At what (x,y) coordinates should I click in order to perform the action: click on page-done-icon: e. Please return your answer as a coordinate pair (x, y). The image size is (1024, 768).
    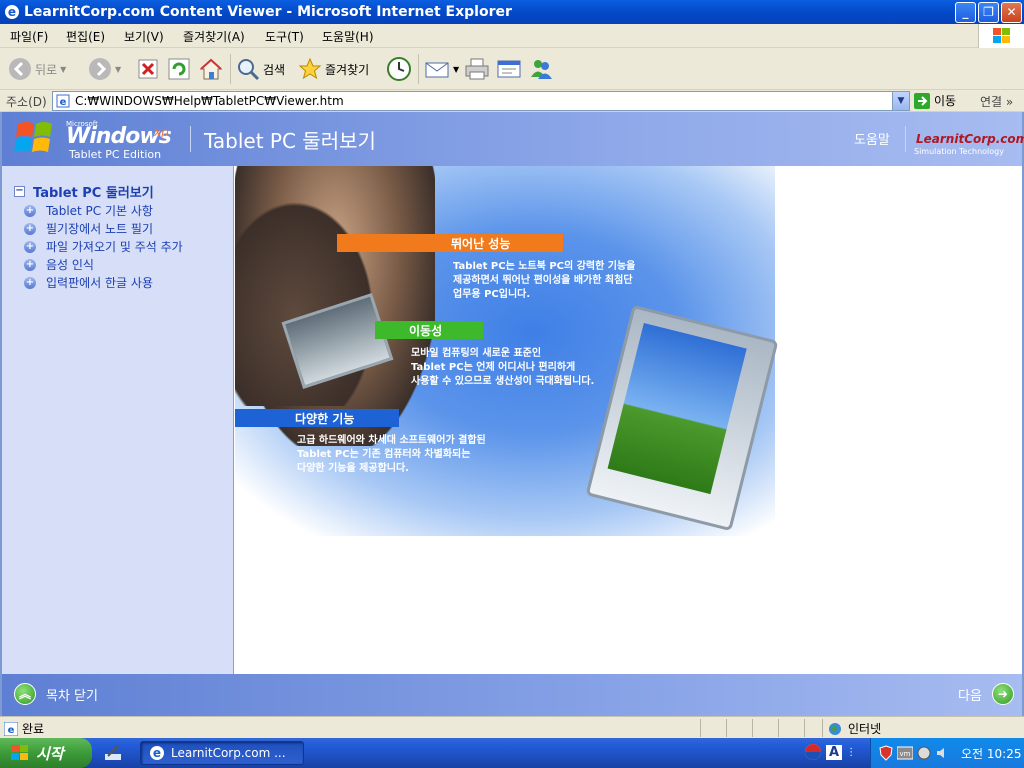
    Looking at the image, I should click on (11, 728).